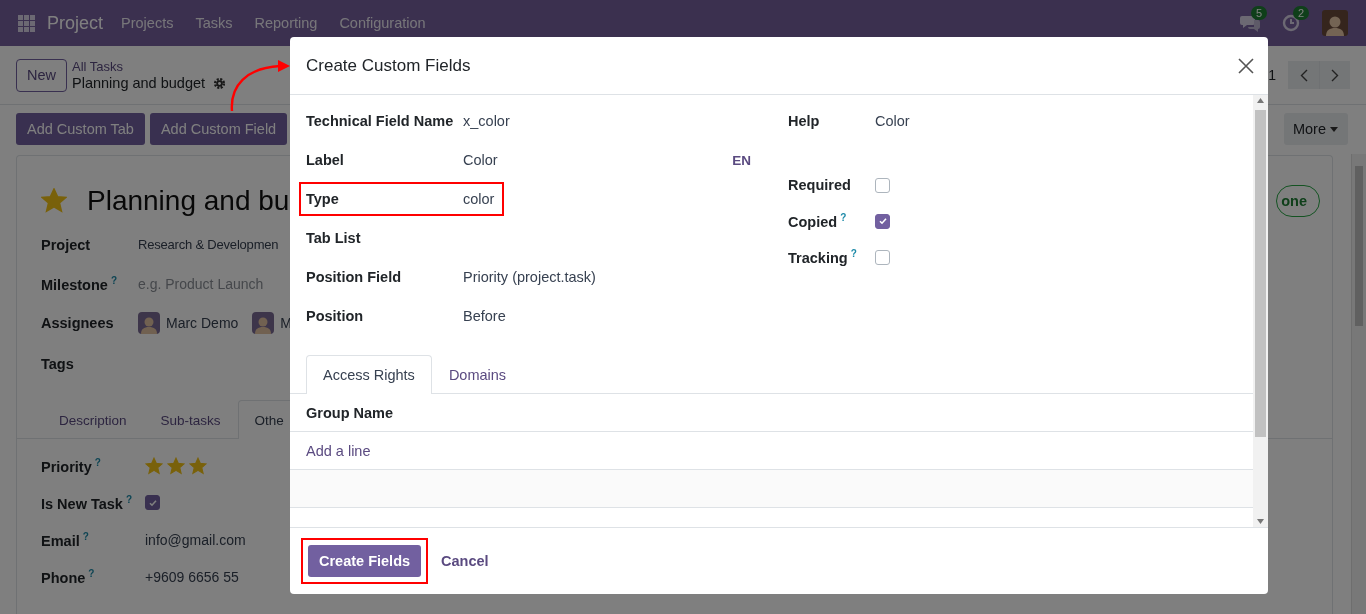 The height and width of the screenshot is (614, 1366). What do you see at coordinates (1246, 65) in the screenshot?
I see `close-button` at bounding box center [1246, 65].